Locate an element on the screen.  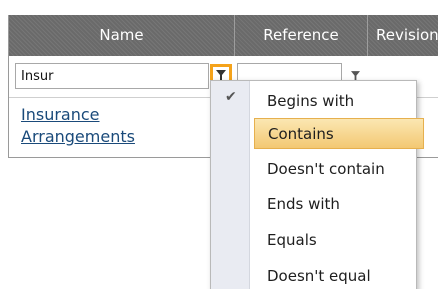
menu-item-begins-with: Begins with is located at coordinates (339, 101).